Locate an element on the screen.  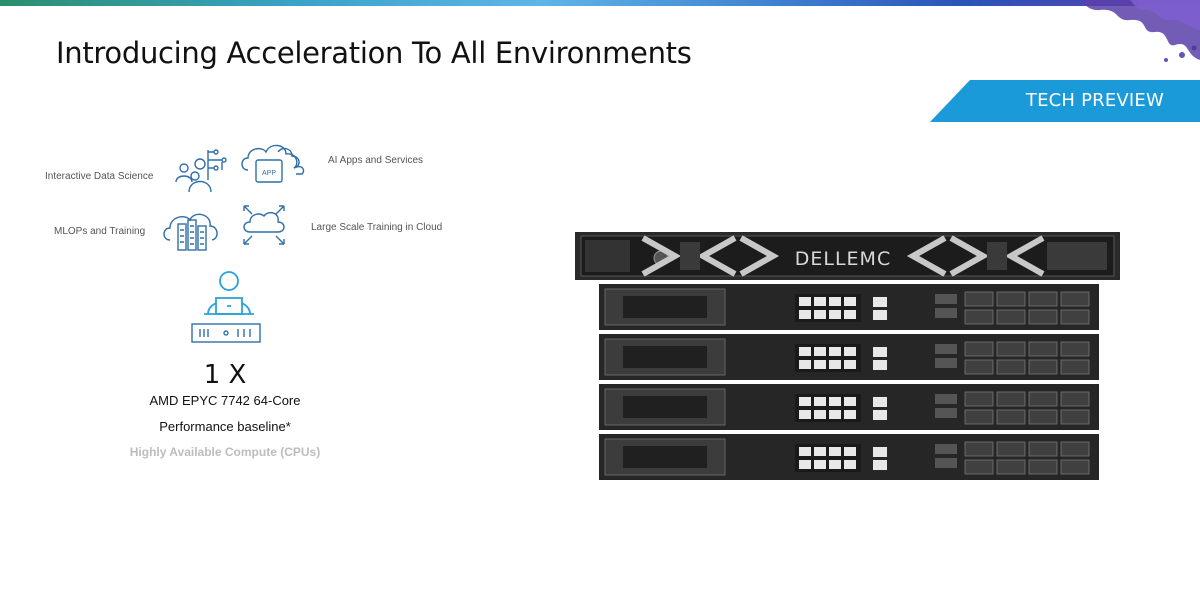
cloud-scale-icon is located at coordinates (264, 225).